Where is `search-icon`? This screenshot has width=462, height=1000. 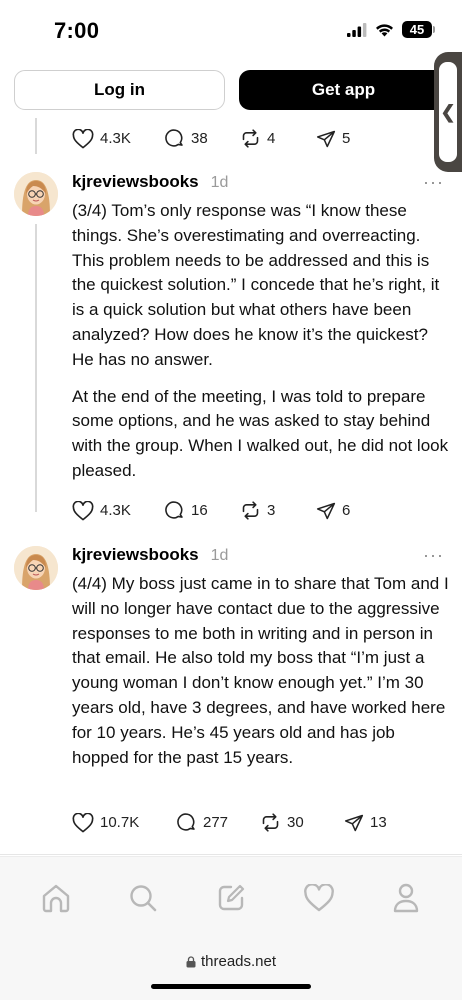 search-icon is located at coordinates (143, 897).